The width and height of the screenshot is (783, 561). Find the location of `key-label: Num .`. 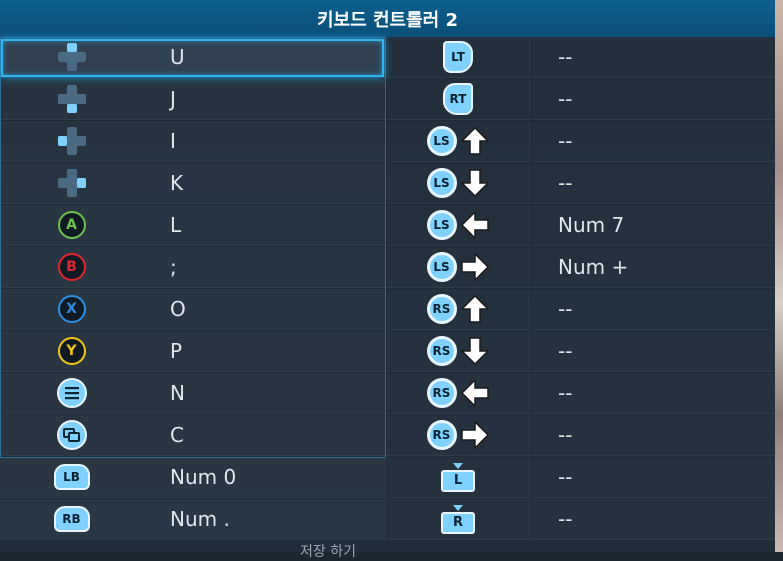

key-label: Num . is located at coordinates (200, 519).